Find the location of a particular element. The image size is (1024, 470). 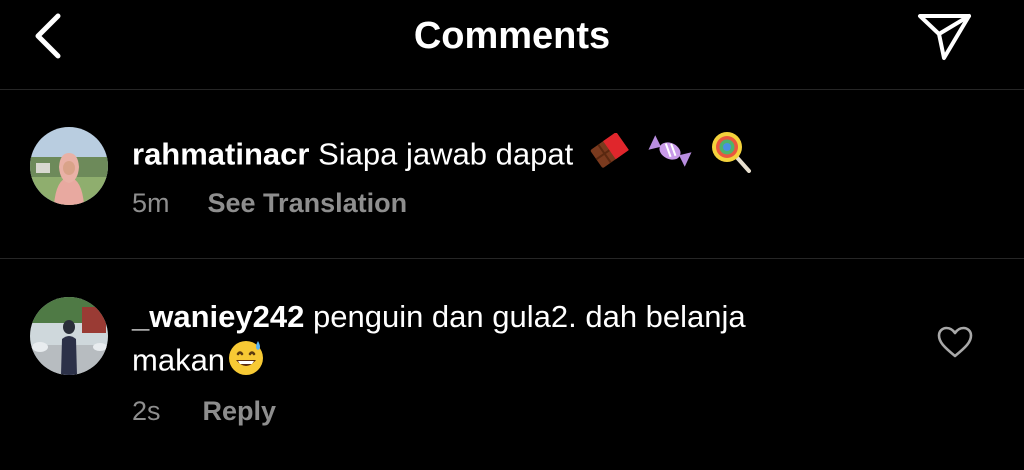

lollipop-emoji is located at coordinates (731, 156).